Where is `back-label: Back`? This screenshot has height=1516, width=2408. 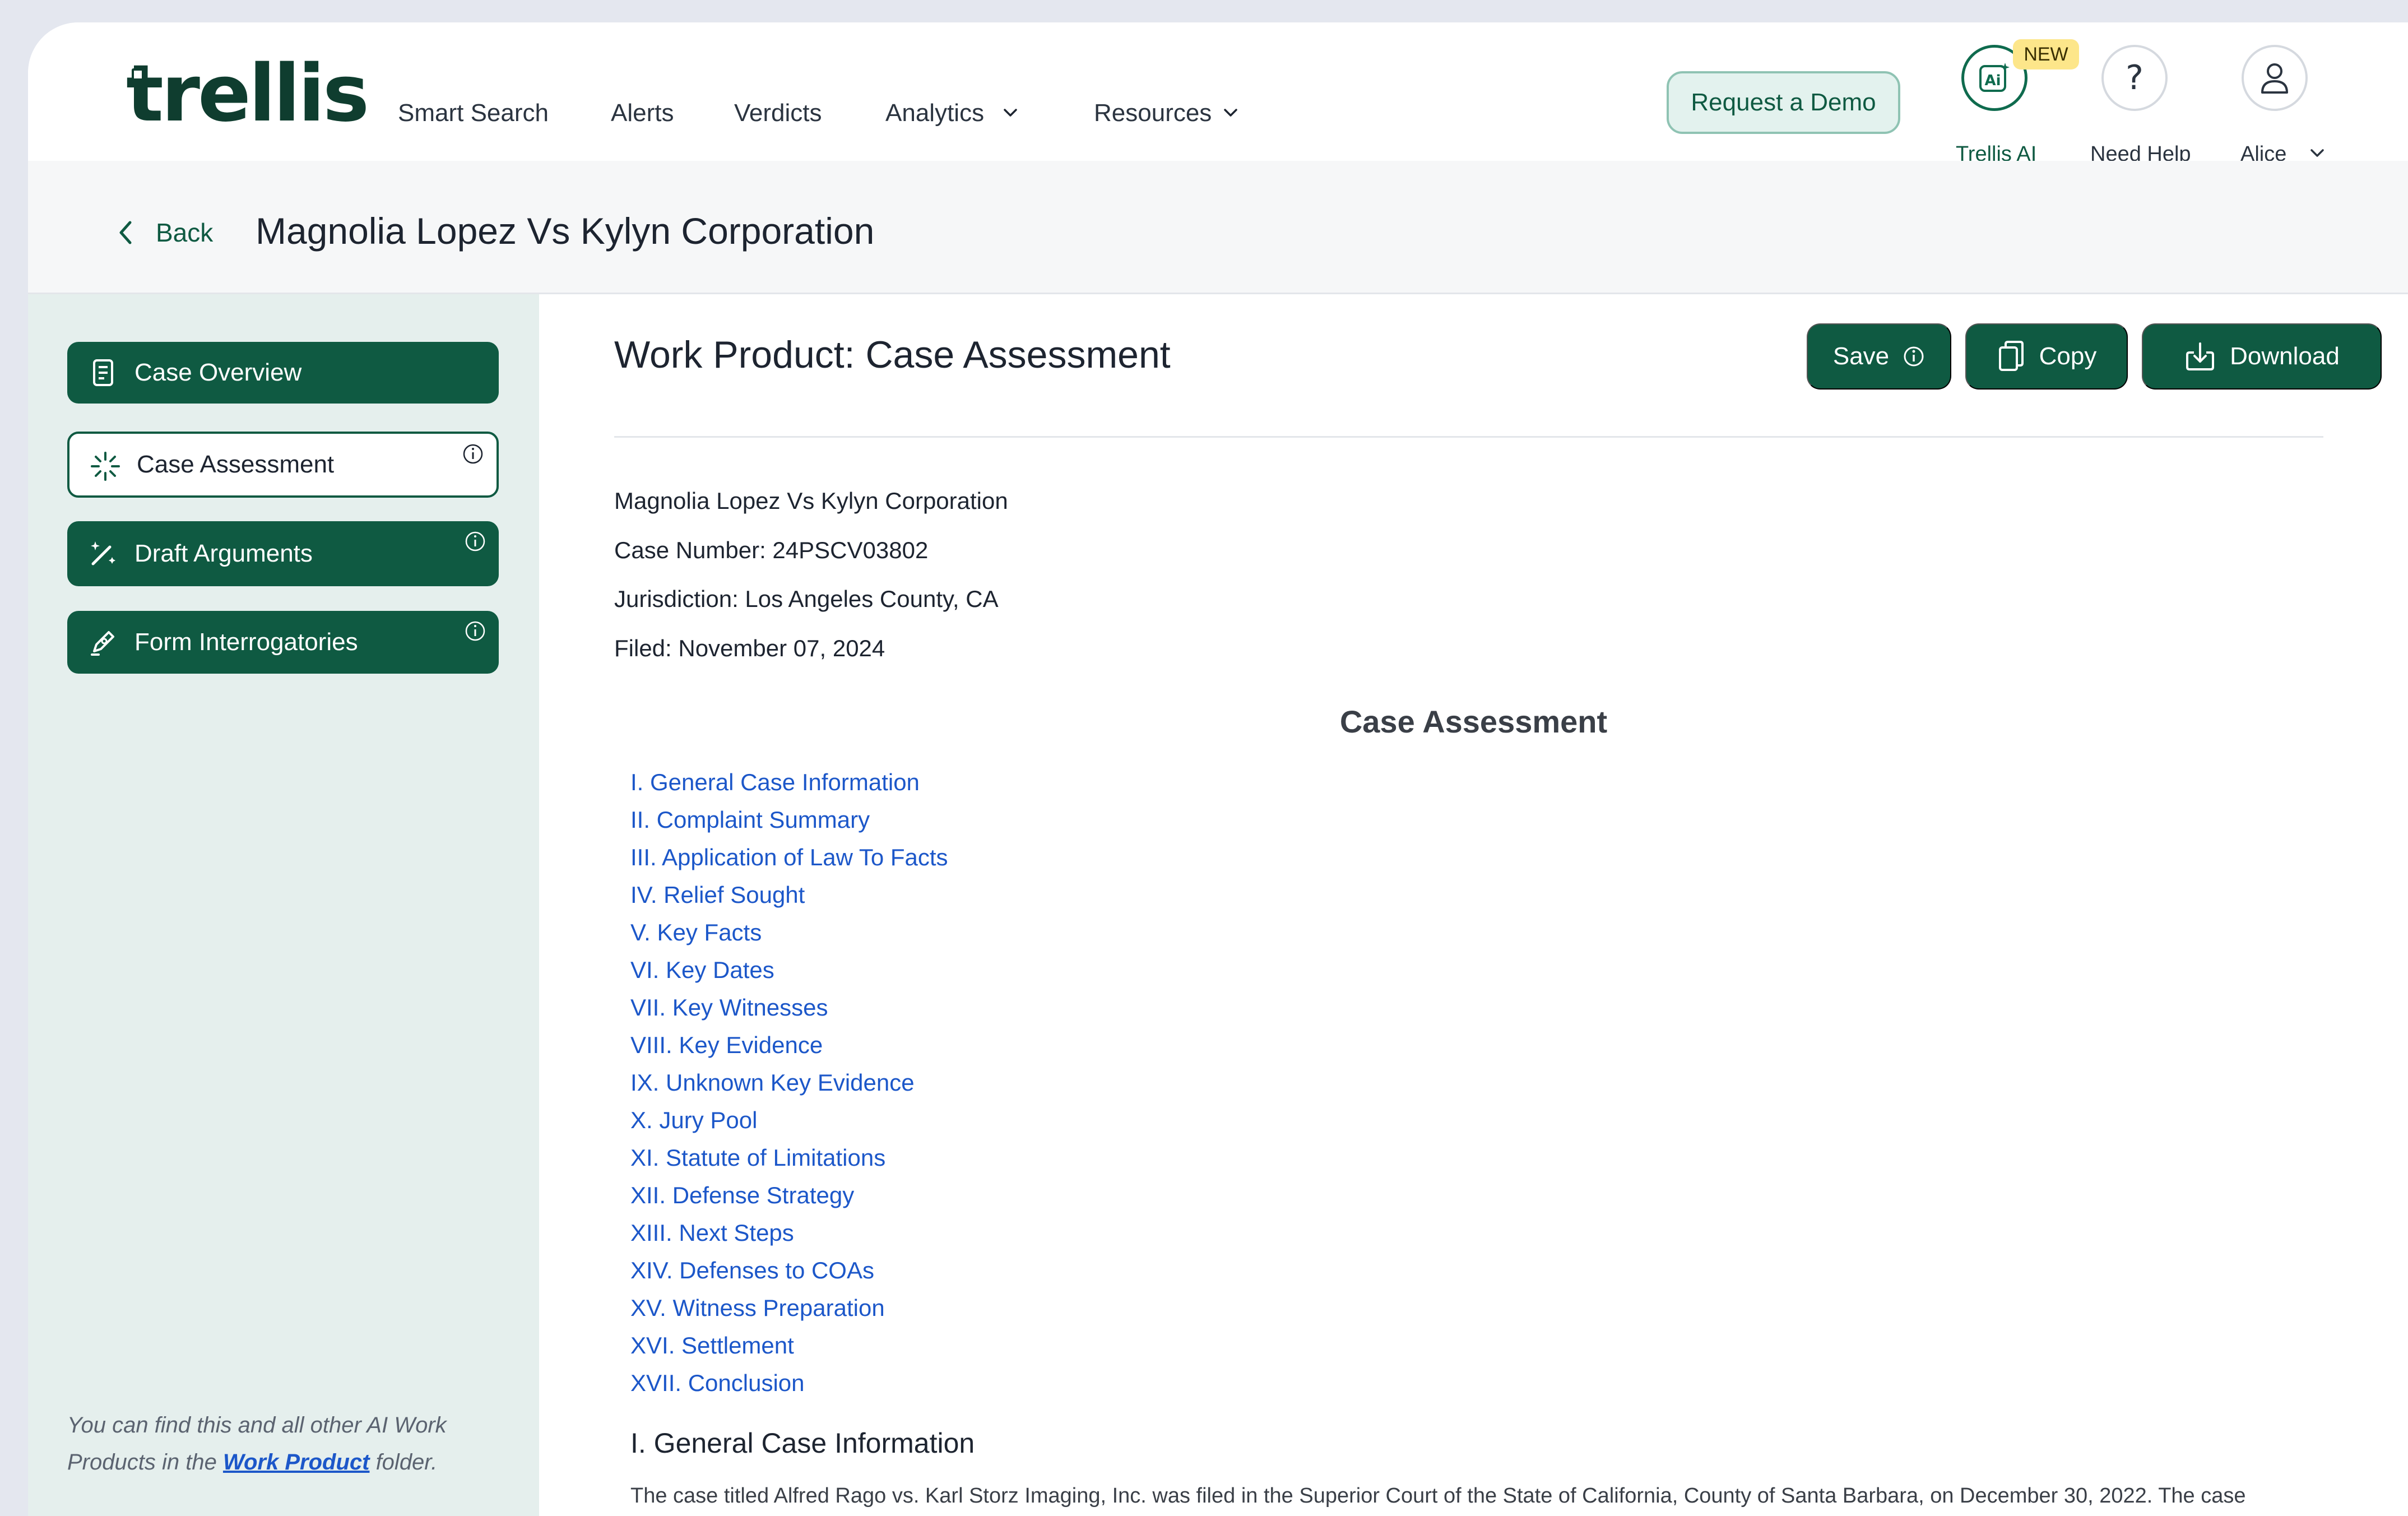
back-label: Back is located at coordinates (185, 232).